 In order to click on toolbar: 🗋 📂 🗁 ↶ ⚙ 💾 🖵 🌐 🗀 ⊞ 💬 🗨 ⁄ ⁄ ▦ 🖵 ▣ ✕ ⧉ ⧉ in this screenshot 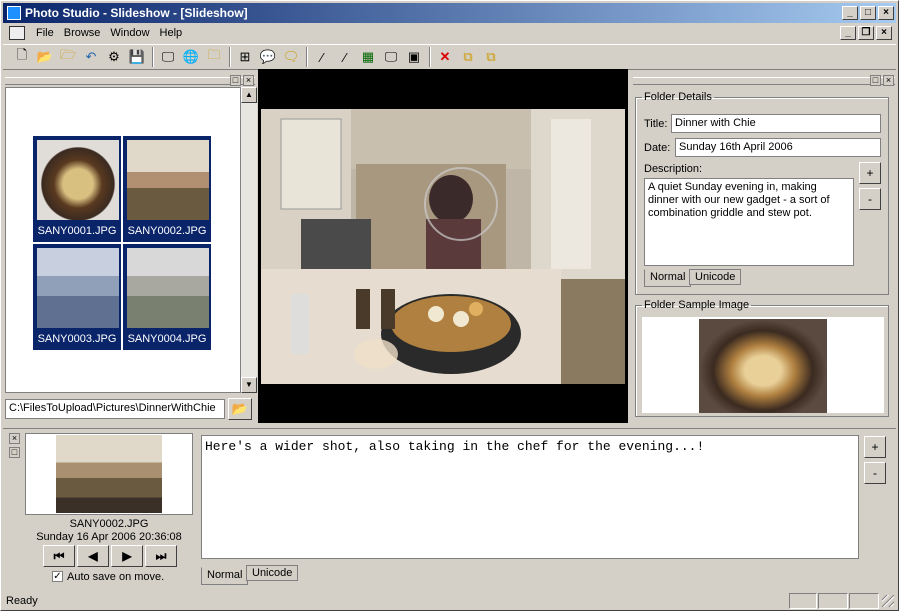, I will do `click(449, 57)`.